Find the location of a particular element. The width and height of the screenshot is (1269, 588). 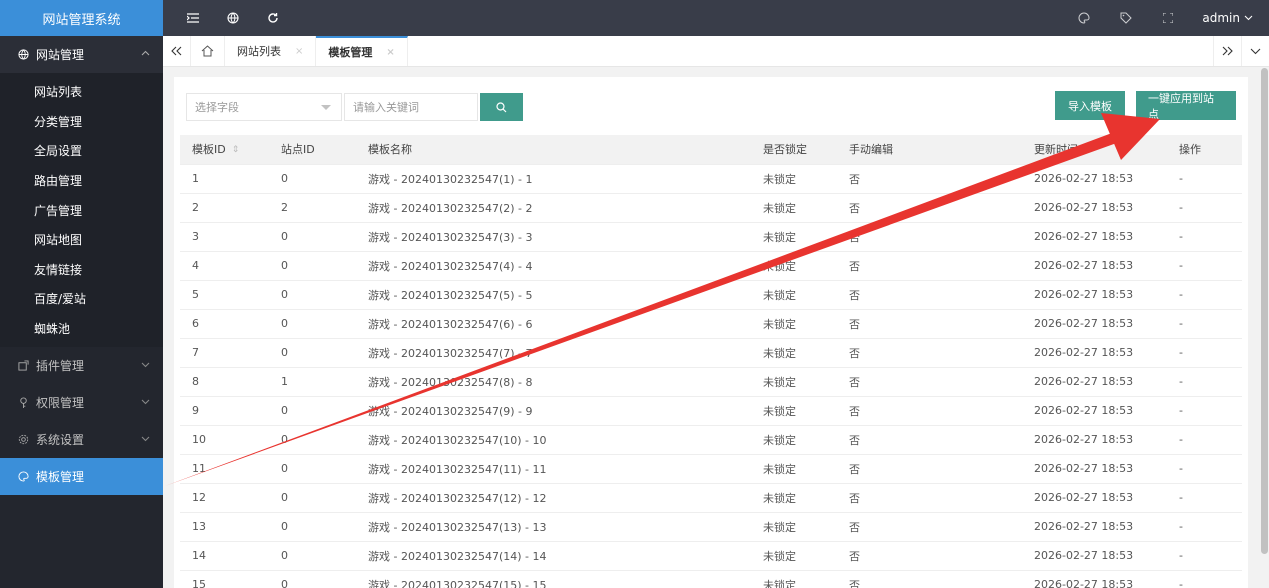

tab-home is located at coordinates (208, 51).